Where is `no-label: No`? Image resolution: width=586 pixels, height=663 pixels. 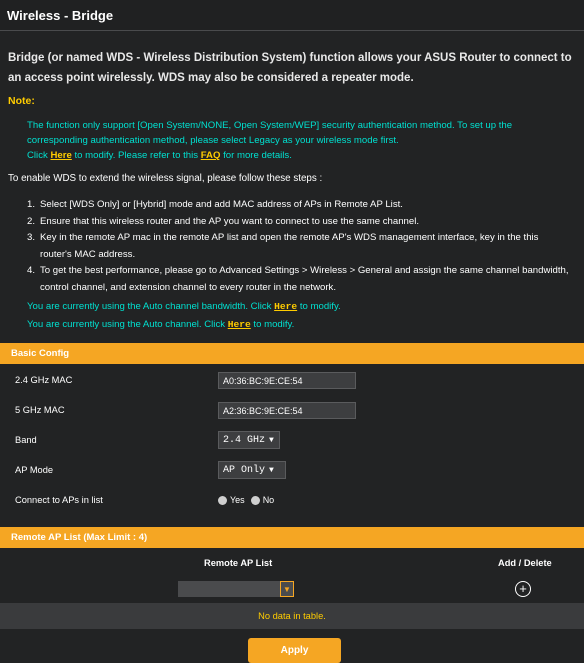 no-label: No is located at coordinates (268, 500).